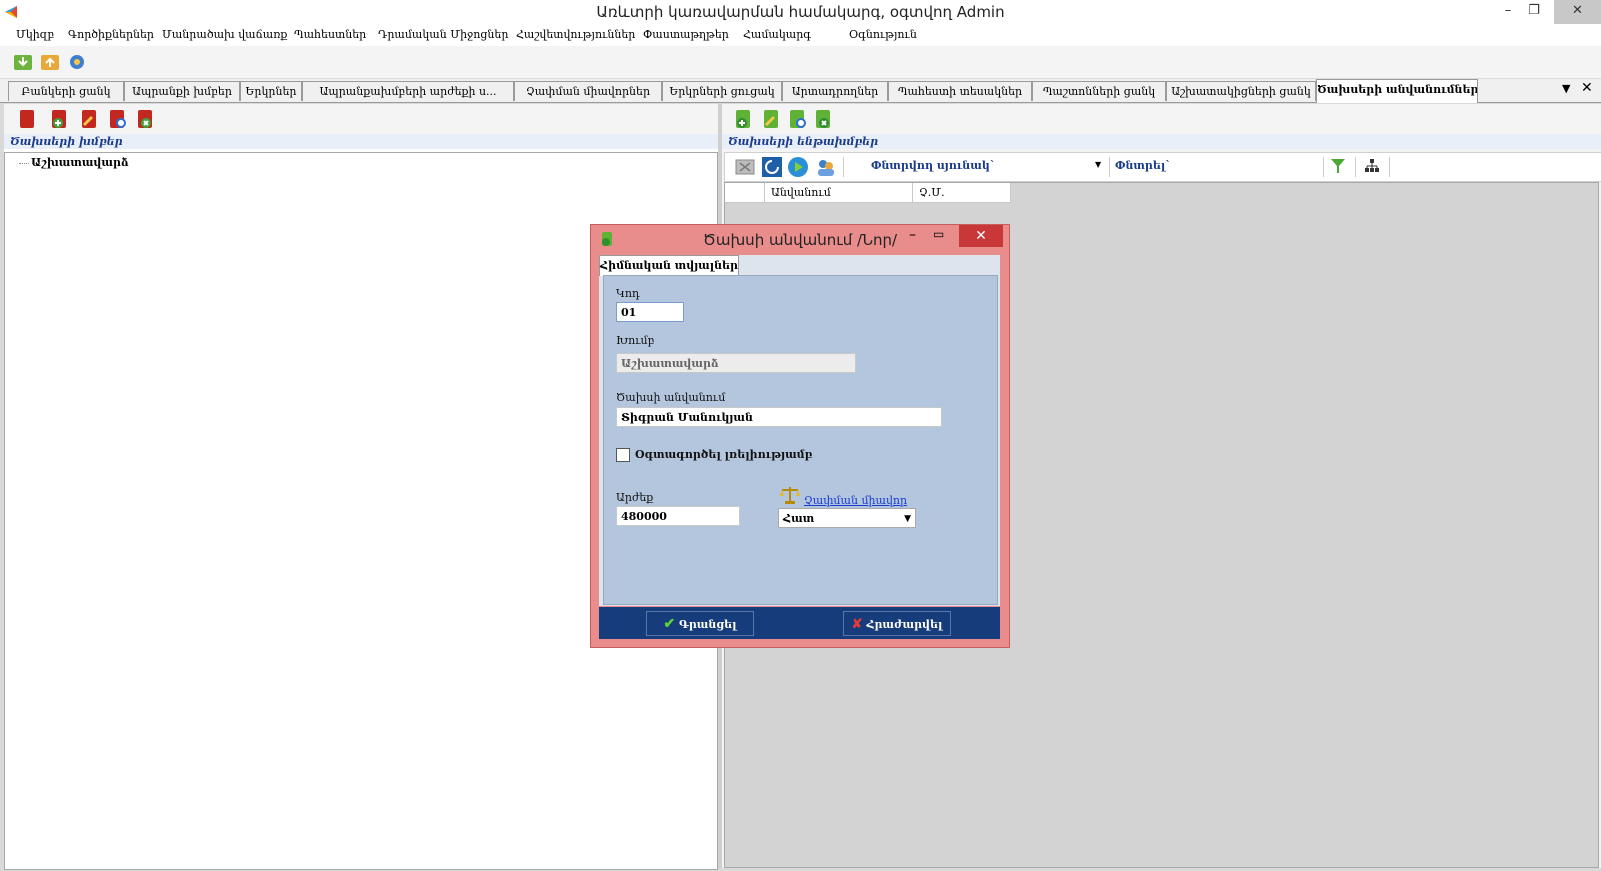 The image size is (1601, 871). I want to click on dialog-close-button: ✕, so click(981, 236).